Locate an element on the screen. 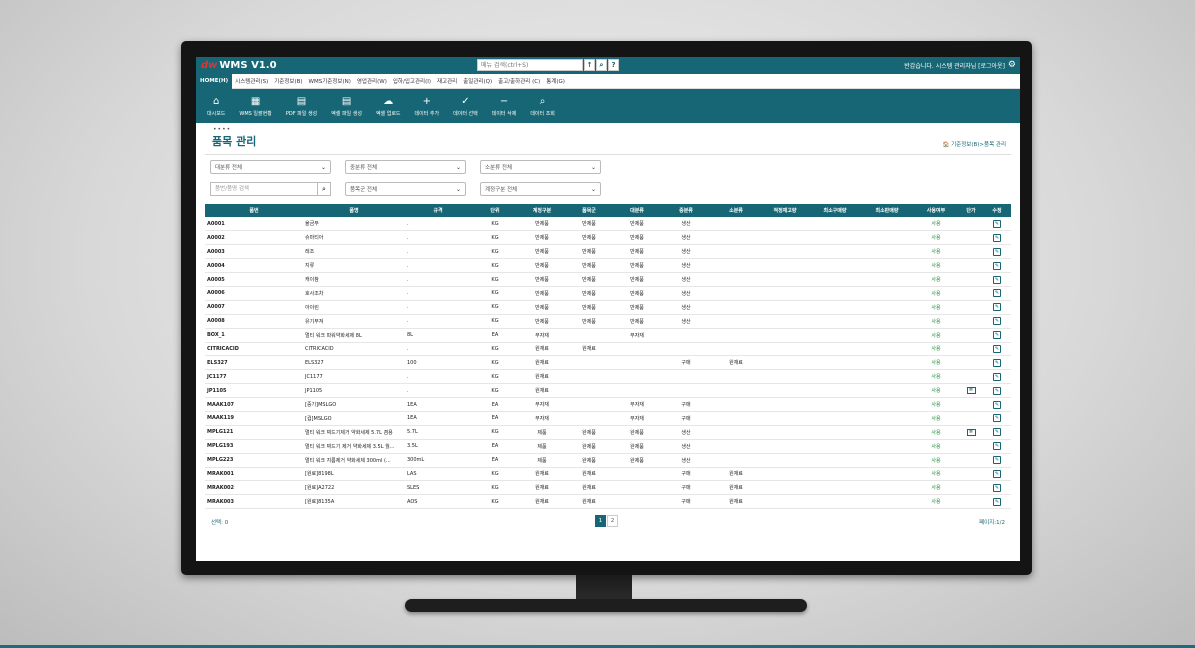 This screenshot has width=1195, height=648. table-row: MAAK119 [컵]MSLGO 1EA EA 부자재 부자재 구매 사용 ✎ is located at coordinates (608, 418).